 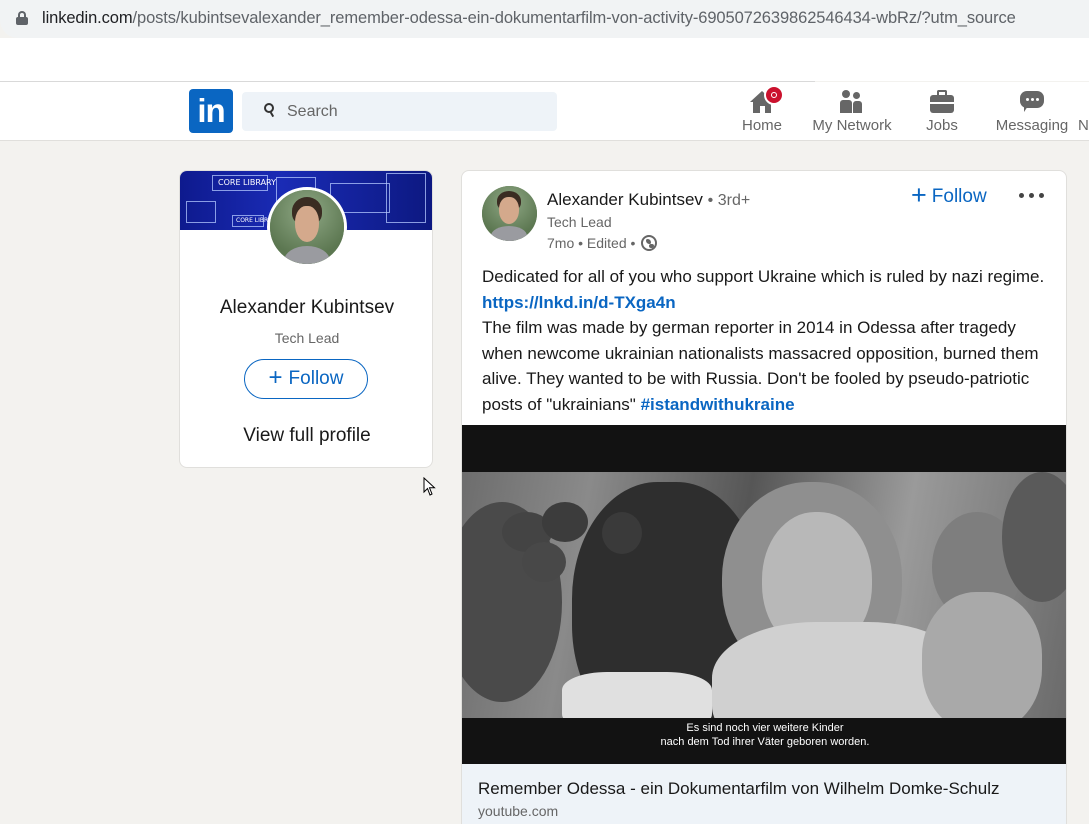 I want to click on messaging-icon, so click(x=1032, y=102).